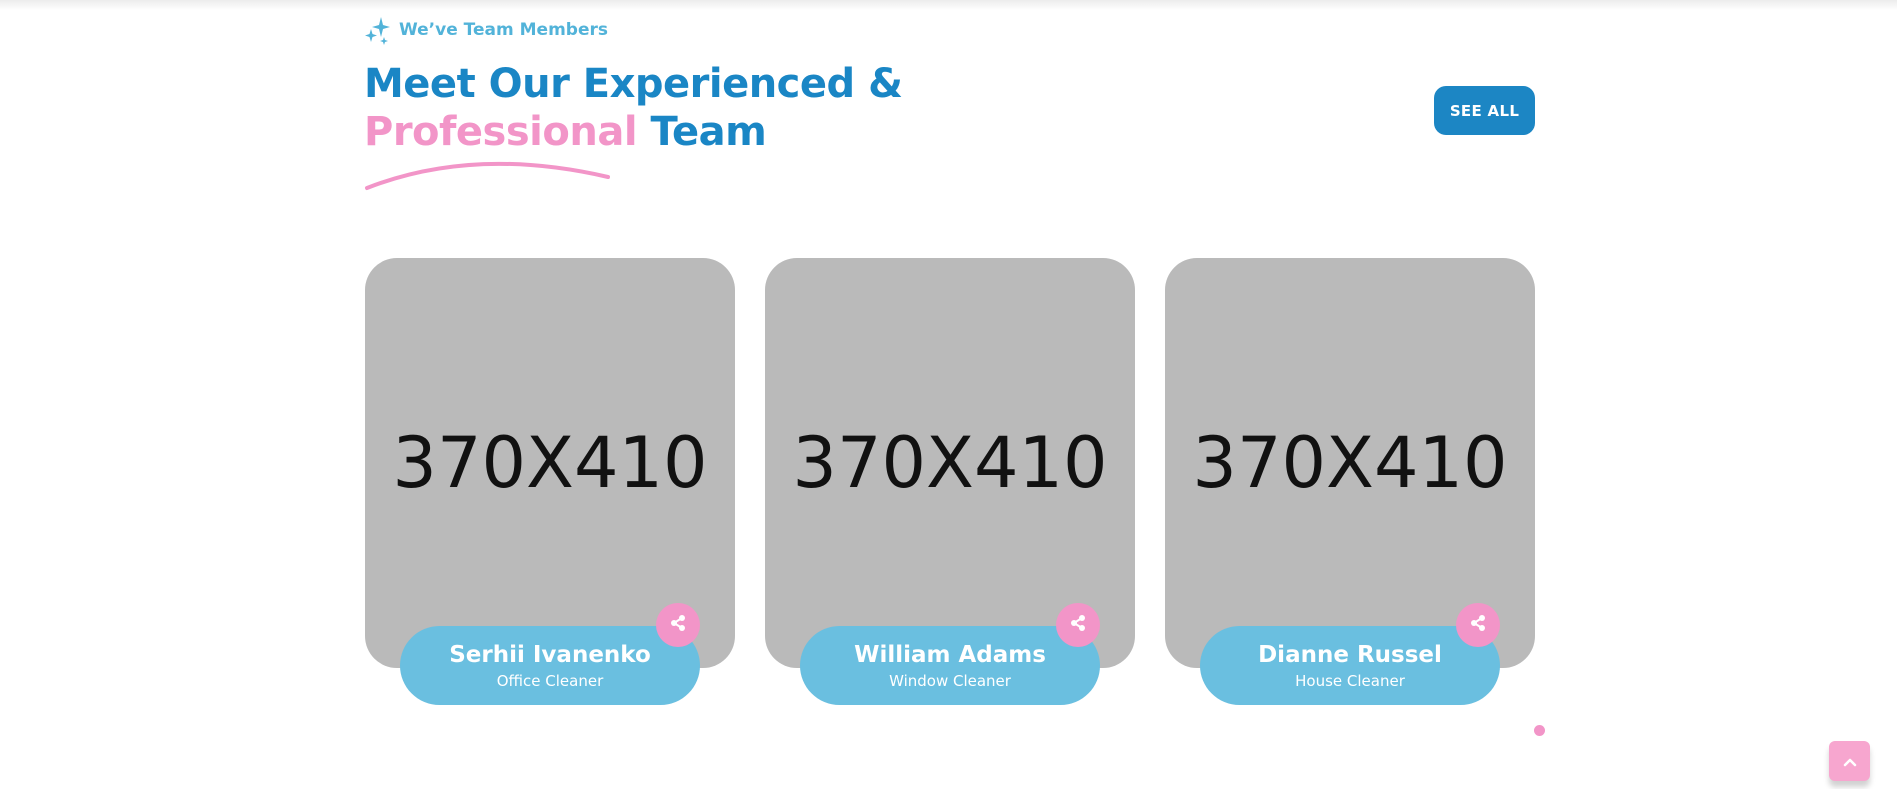 The width and height of the screenshot is (1897, 789). Describe the element at coordinates (550, 680) in the screenshot. I see `member-role: Office Cleaner` at that location.